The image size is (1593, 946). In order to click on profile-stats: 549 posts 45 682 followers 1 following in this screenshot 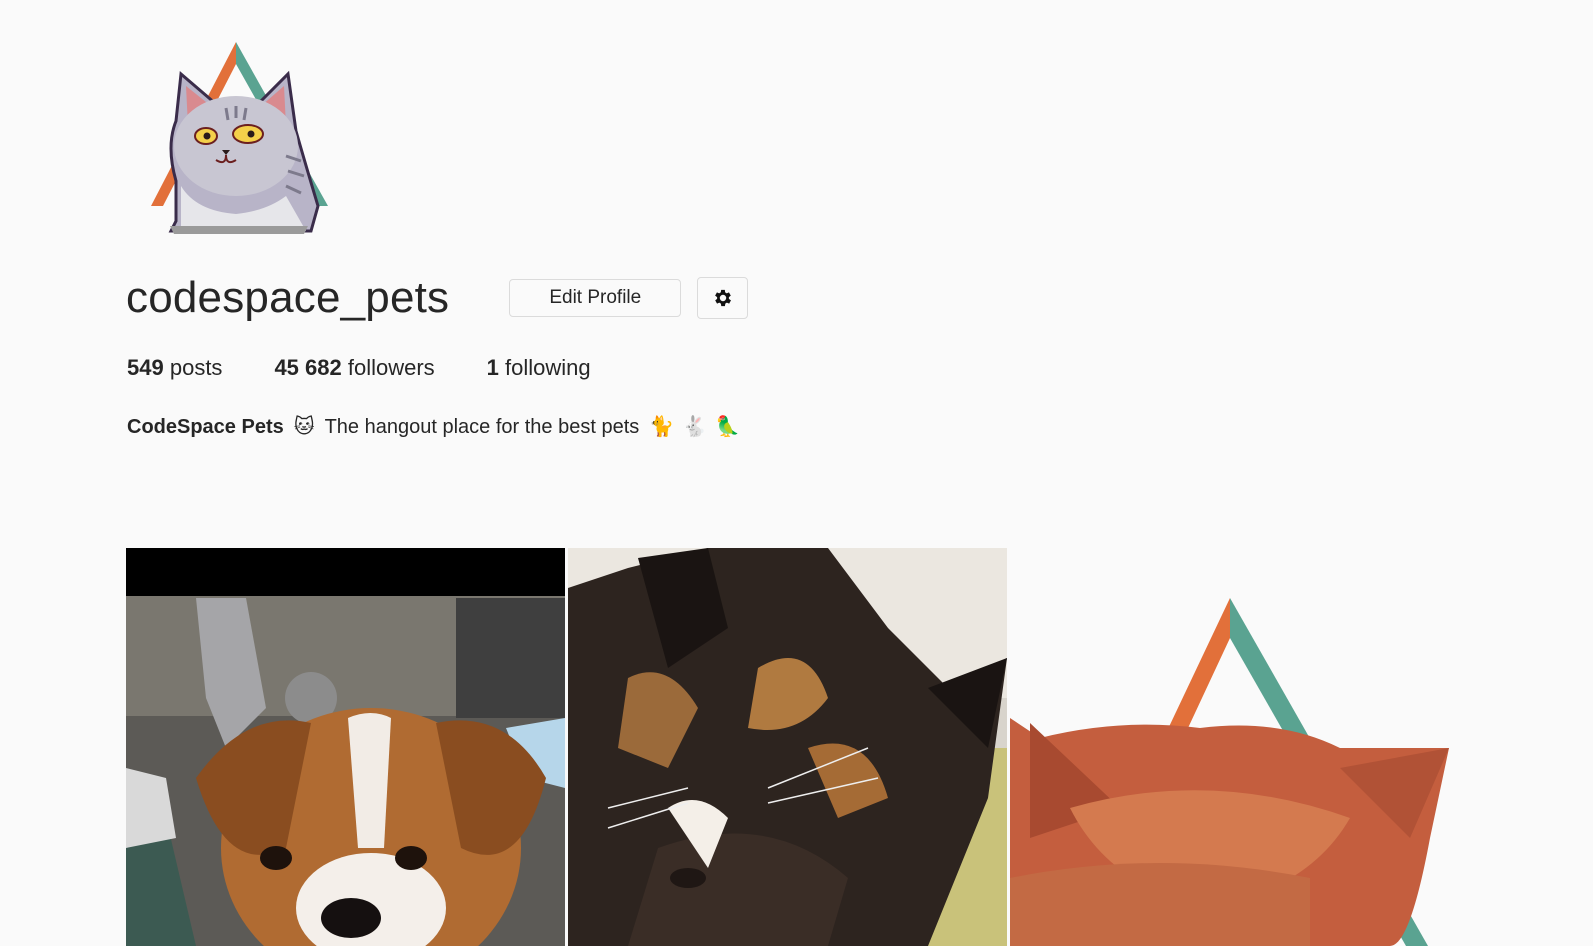, I will do `click(385, 368)`.